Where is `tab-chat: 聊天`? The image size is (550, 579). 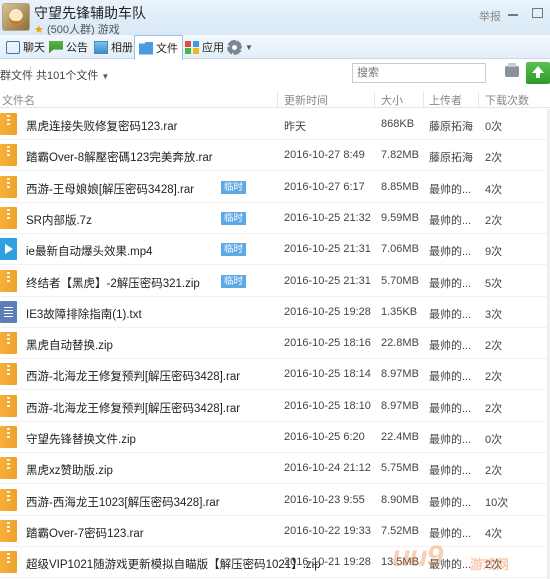 tab-chat: 聊天 is located at coordinates (25, 47).